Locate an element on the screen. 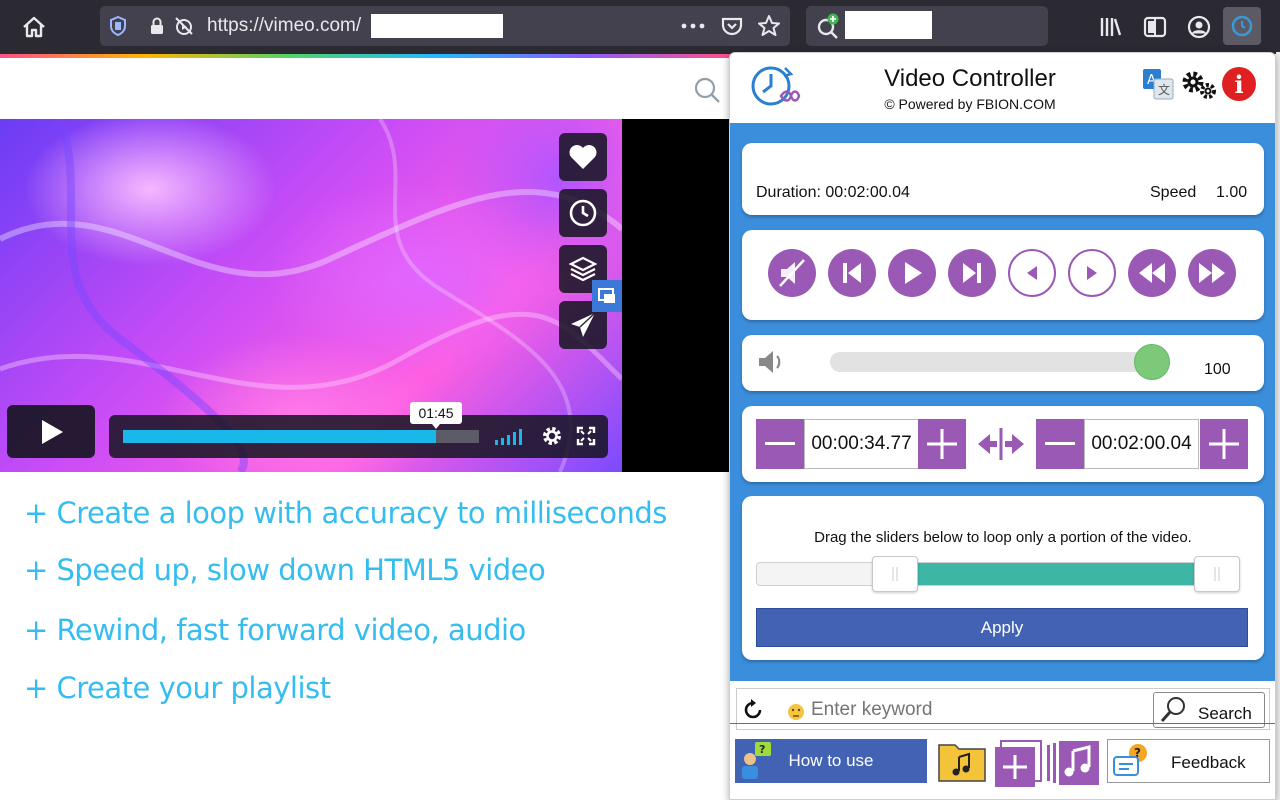  mute-button is located at coordinates (792, 273).